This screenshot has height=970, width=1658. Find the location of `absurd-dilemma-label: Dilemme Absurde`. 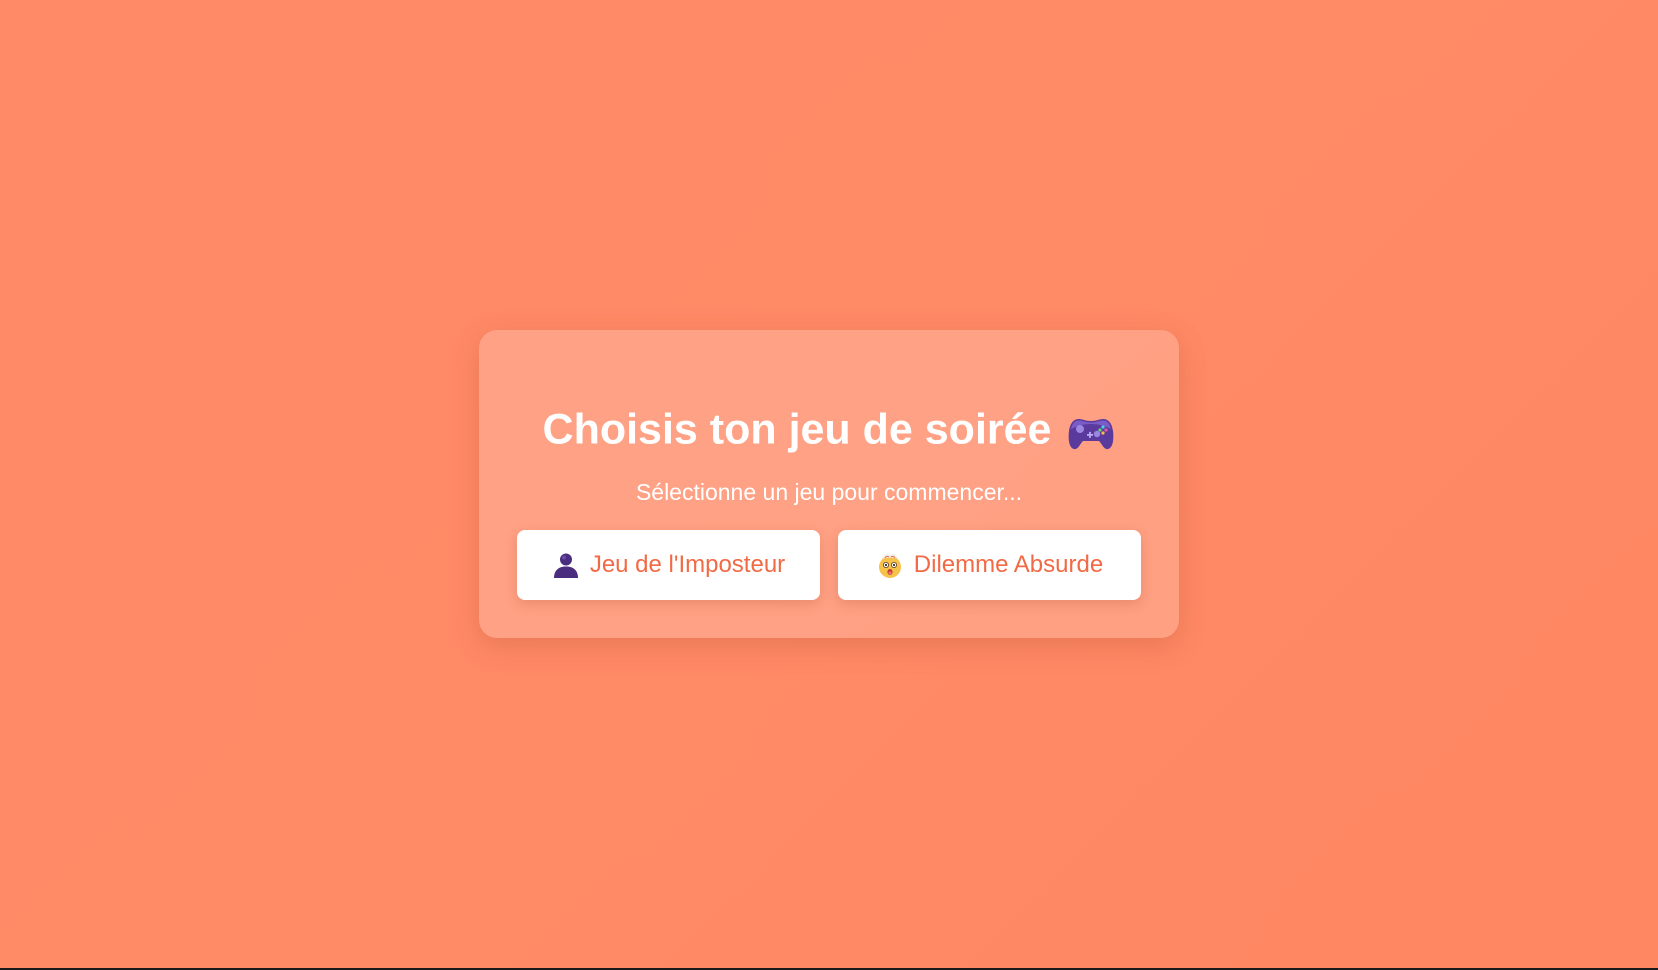

absurd-dilemma-label: Dilemme Absurde is located at coordinates (1008, 564).